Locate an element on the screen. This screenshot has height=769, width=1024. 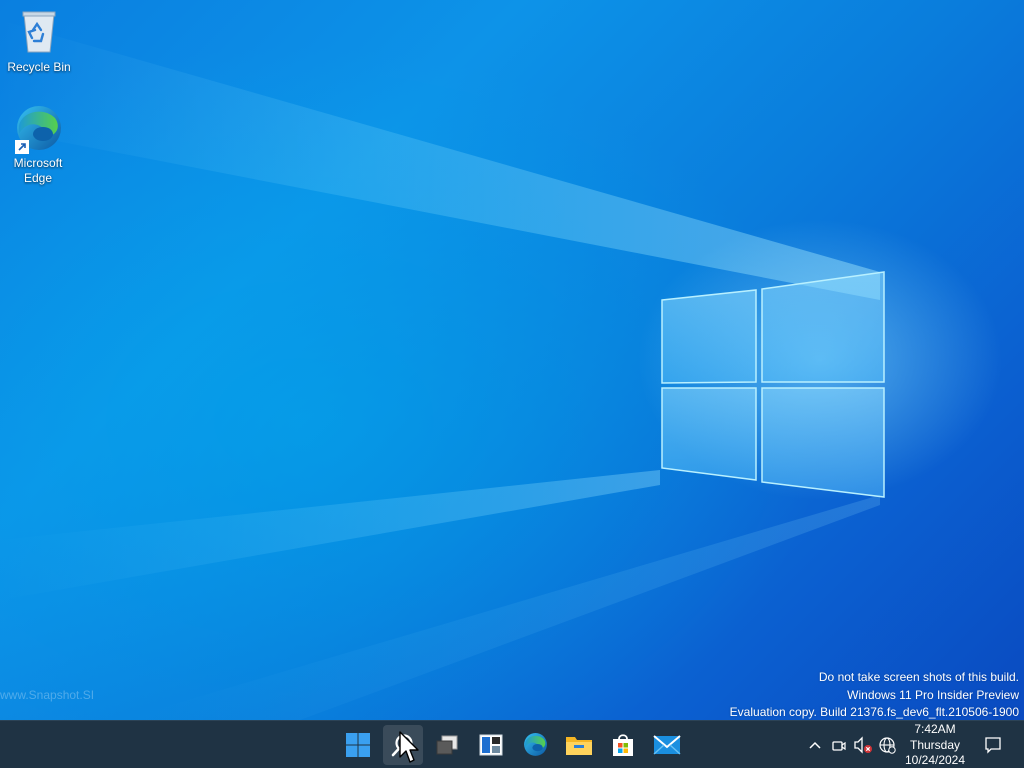
desktop-icon-microsoft-edge: Microsoft Edge is located at coordinates (38, 145).